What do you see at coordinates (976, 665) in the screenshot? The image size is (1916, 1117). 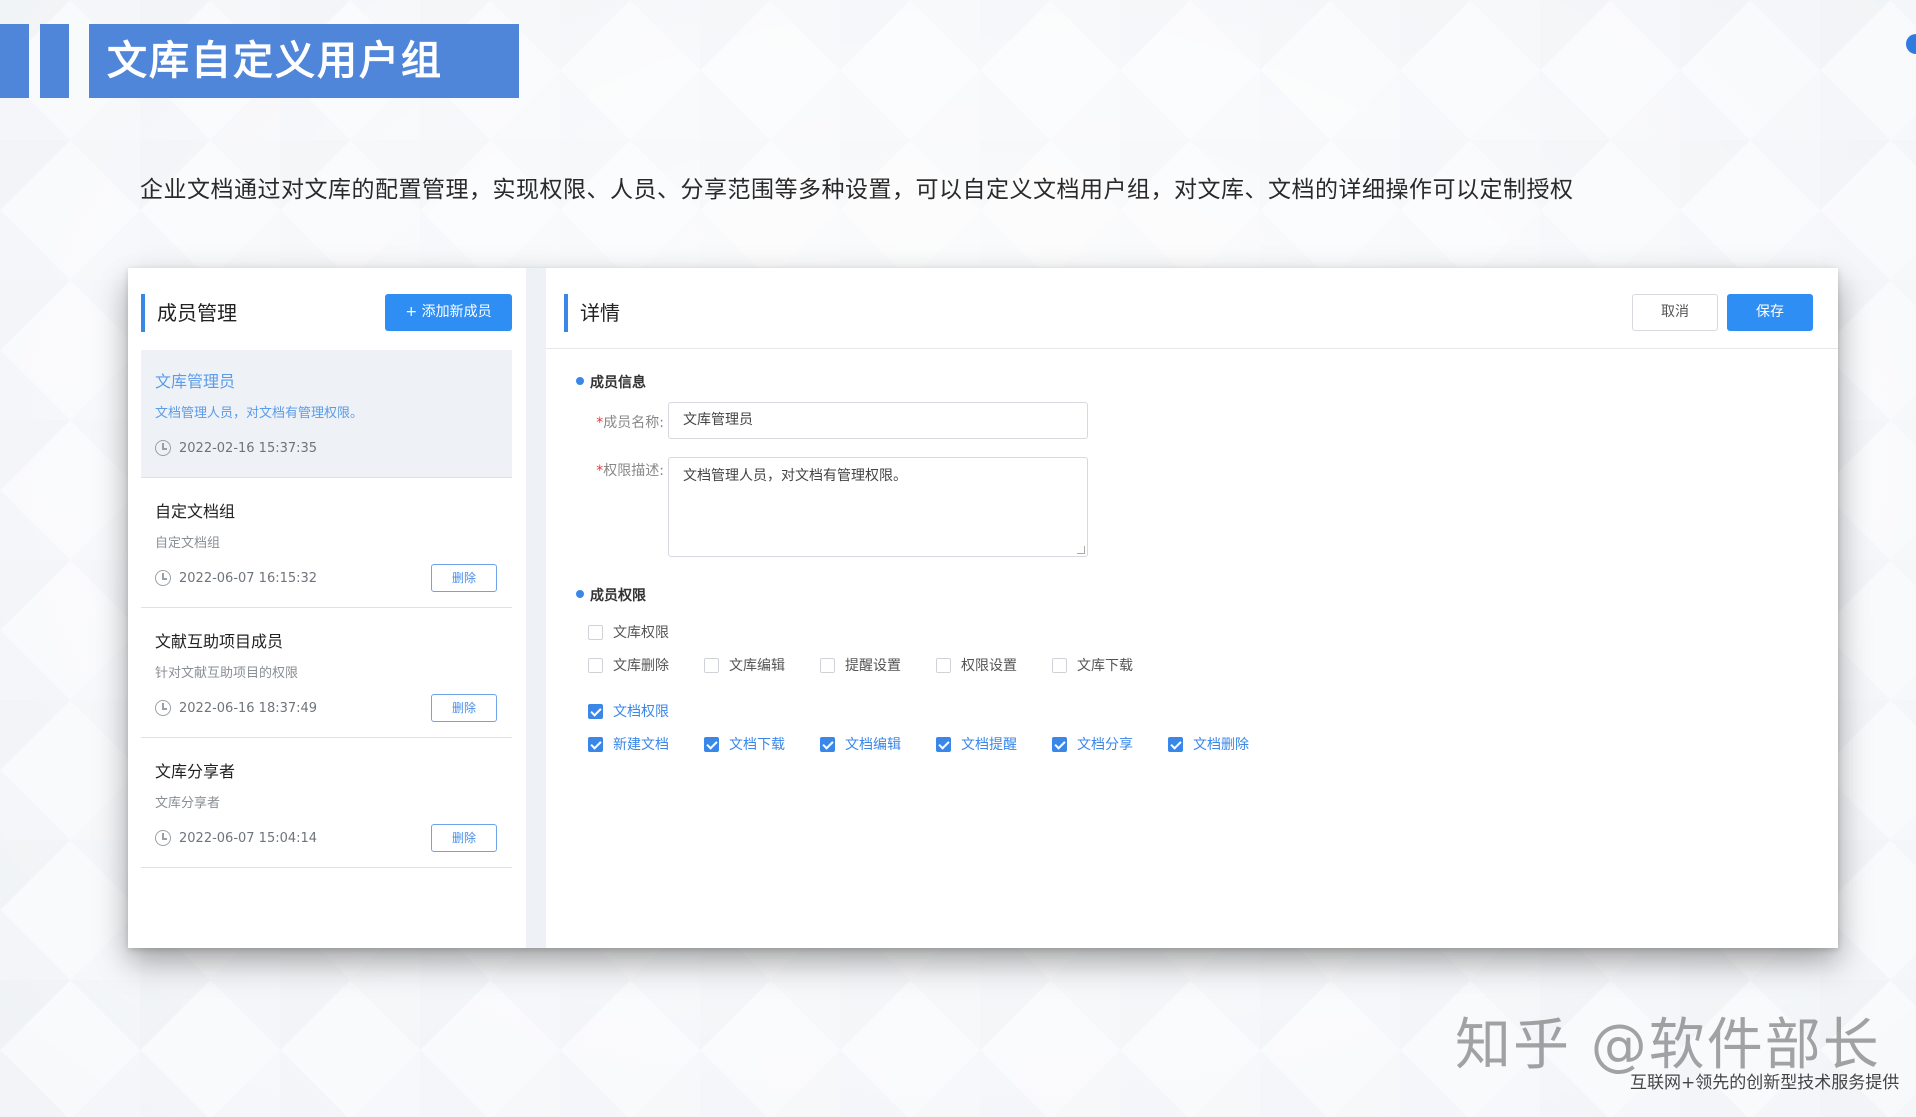 I see `checkbox-permission-settings: 权限设置` at bounding box center [976, 665].